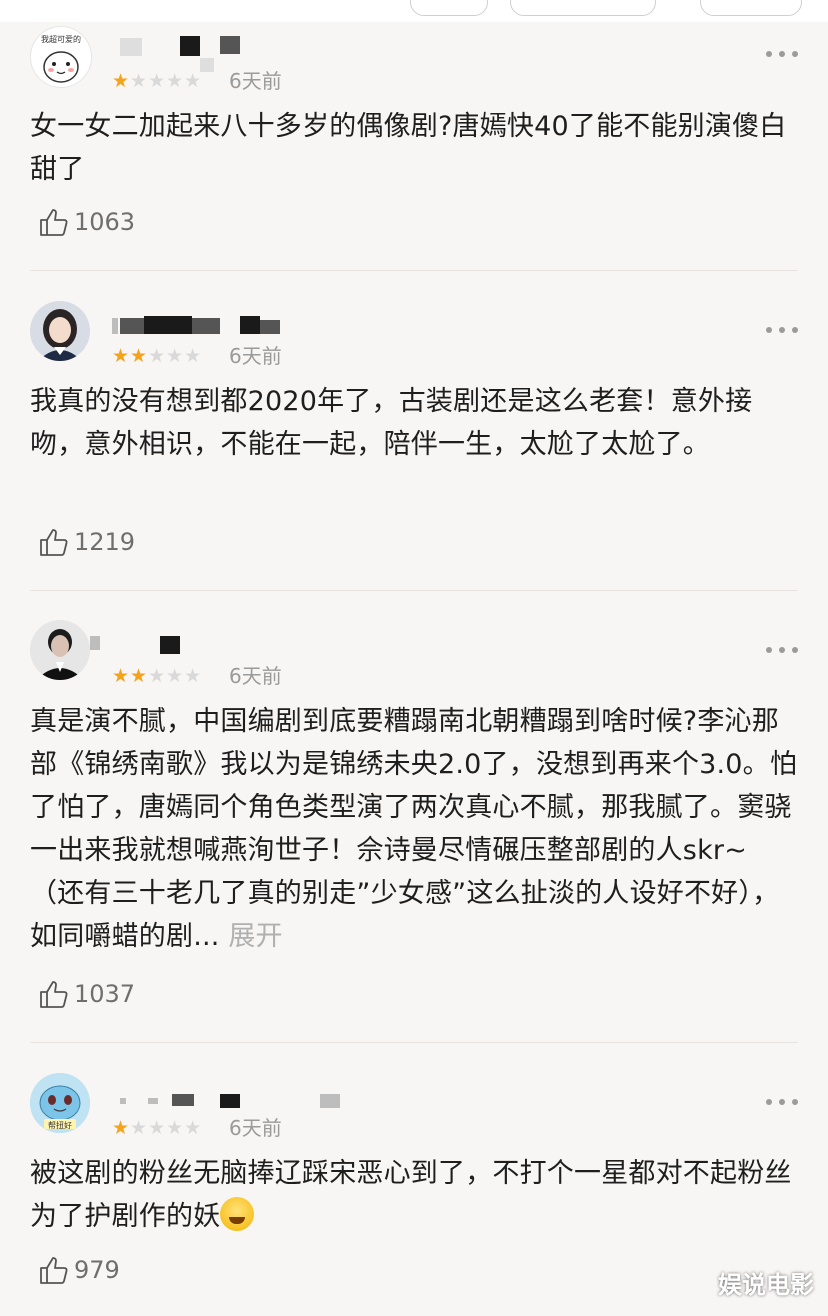  What do you see at coordinates (61, 39) in the screenshot?
I see `avatar-caption: 我超可爱的` at bounding box center [61, 39].